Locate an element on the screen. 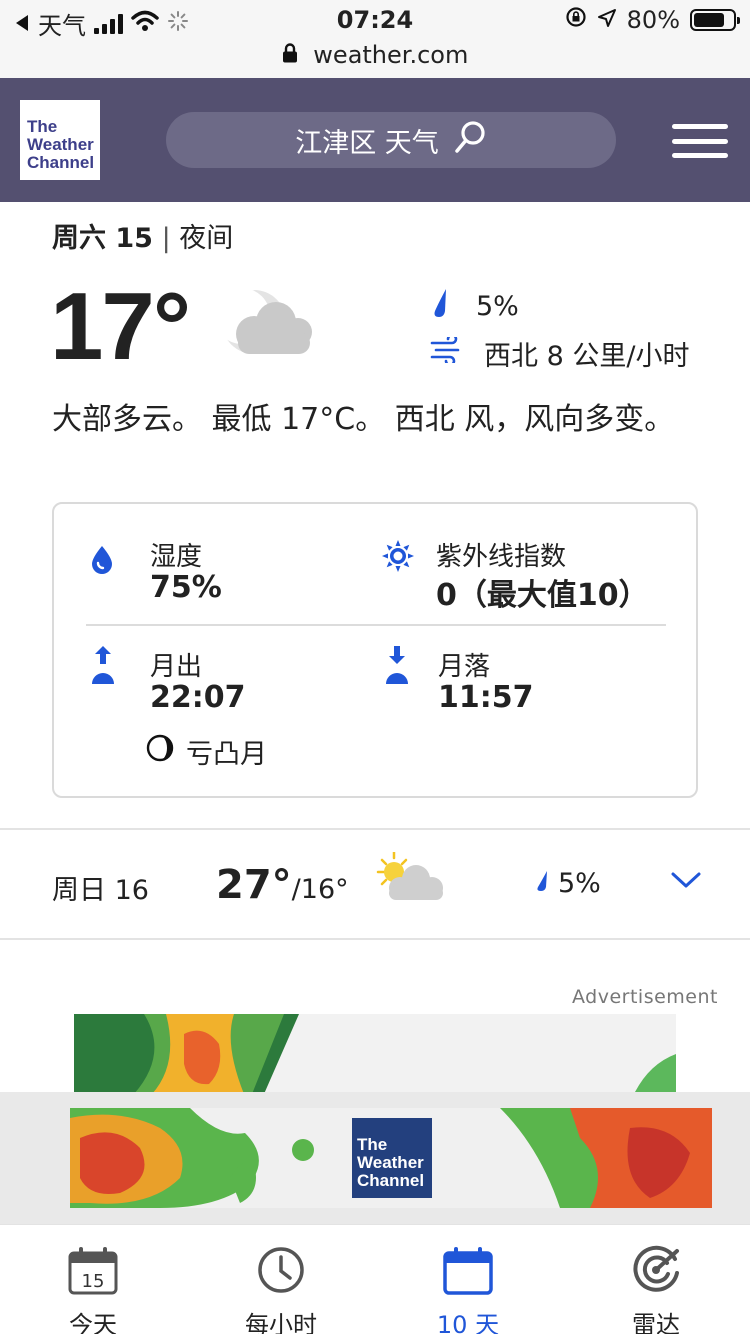  details-divider is located at coordinates (376, 625).